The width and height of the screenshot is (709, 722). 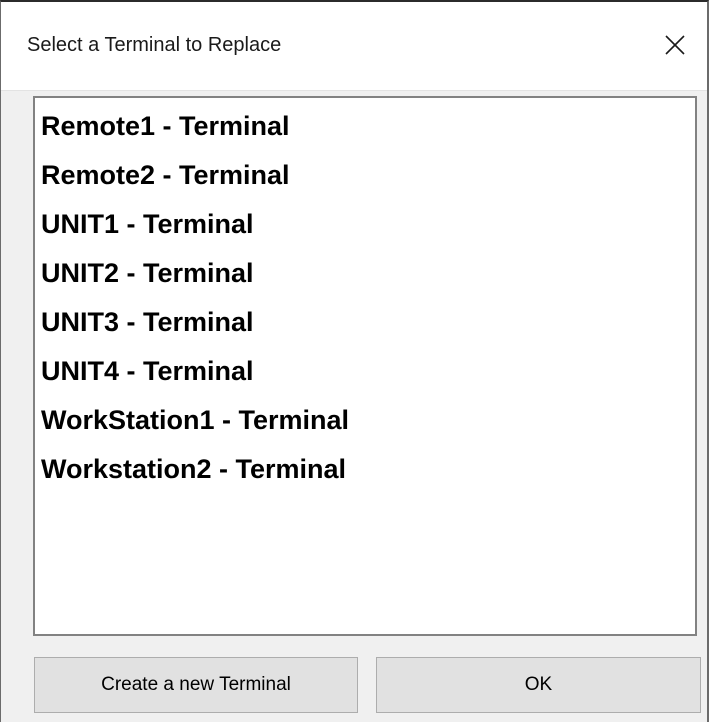 I want to click on close-button, so click(x=675, y=45).